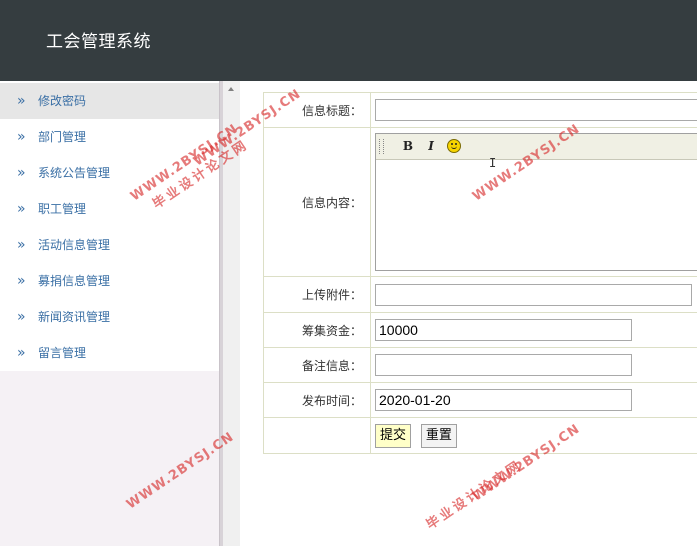  Describe the element at coordinates (503, 365) in the screenshot. I see `remark-input` at that location.